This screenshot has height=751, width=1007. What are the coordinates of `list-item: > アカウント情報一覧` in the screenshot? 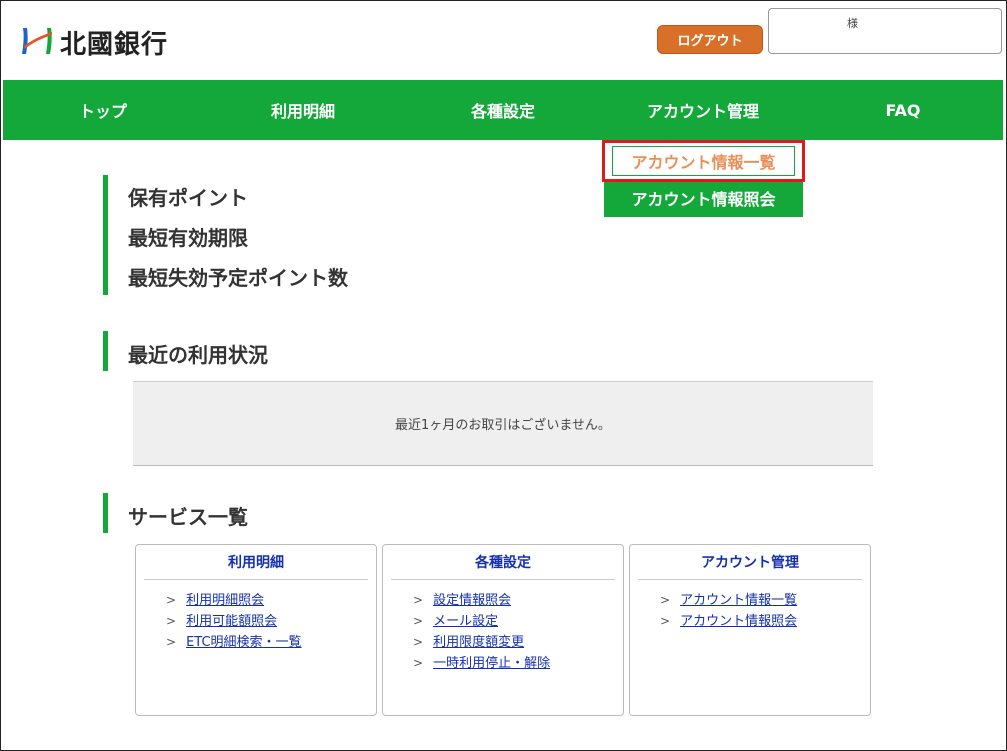 It's located at (765, 600).